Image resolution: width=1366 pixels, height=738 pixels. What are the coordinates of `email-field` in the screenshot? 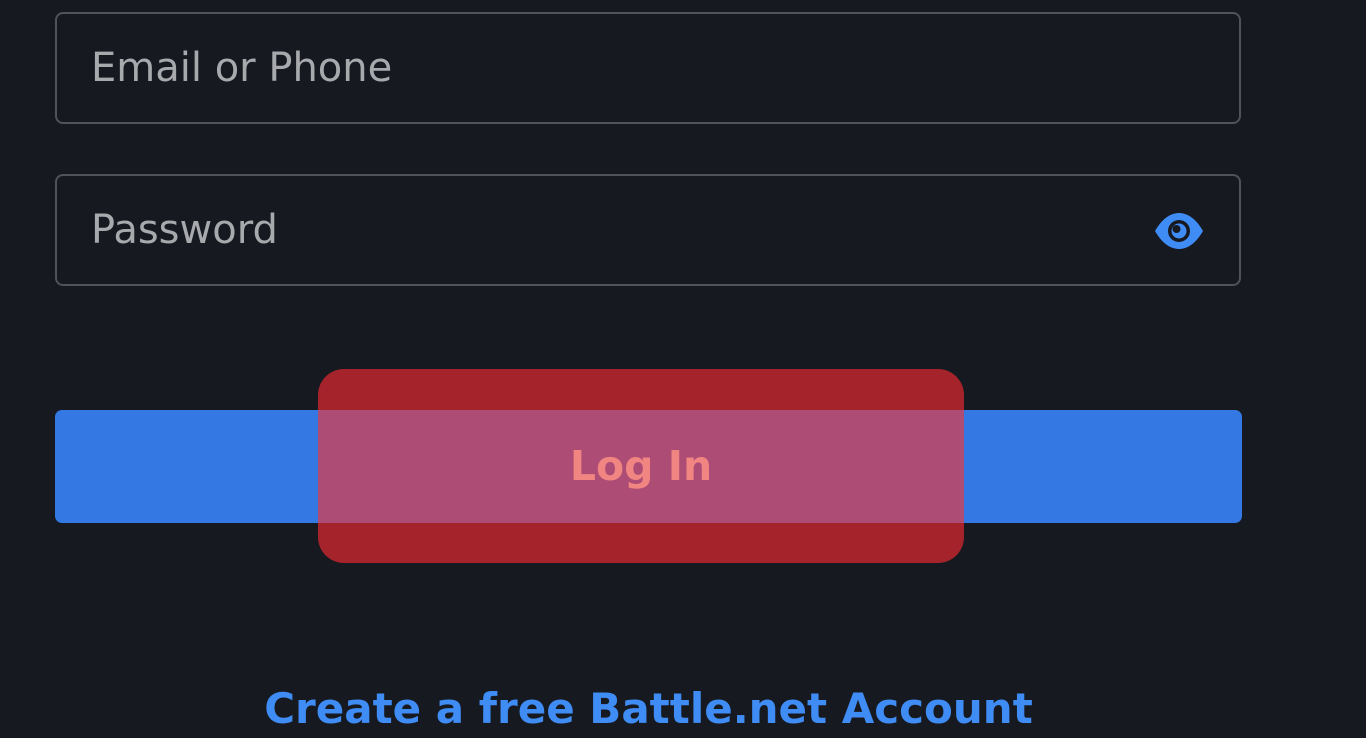 It's located at (648, 68).